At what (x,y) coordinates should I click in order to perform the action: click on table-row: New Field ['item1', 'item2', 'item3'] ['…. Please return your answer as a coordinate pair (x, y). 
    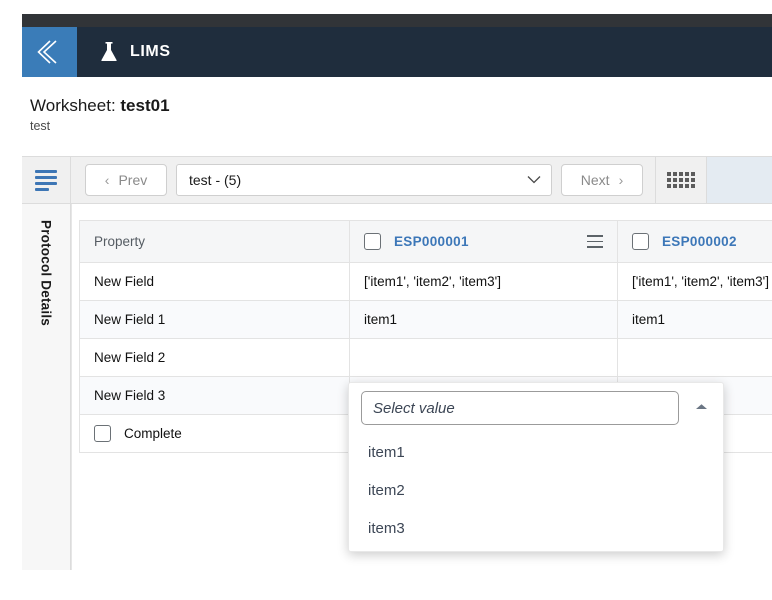
    Looking at the image, I should click on (425, 281).